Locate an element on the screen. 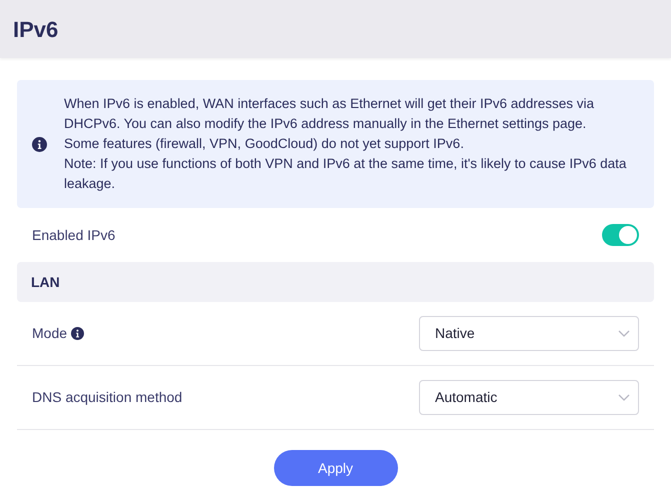 This screenshot has height=488, width=671. field-label: Mode is located at coordinates (50, 333).